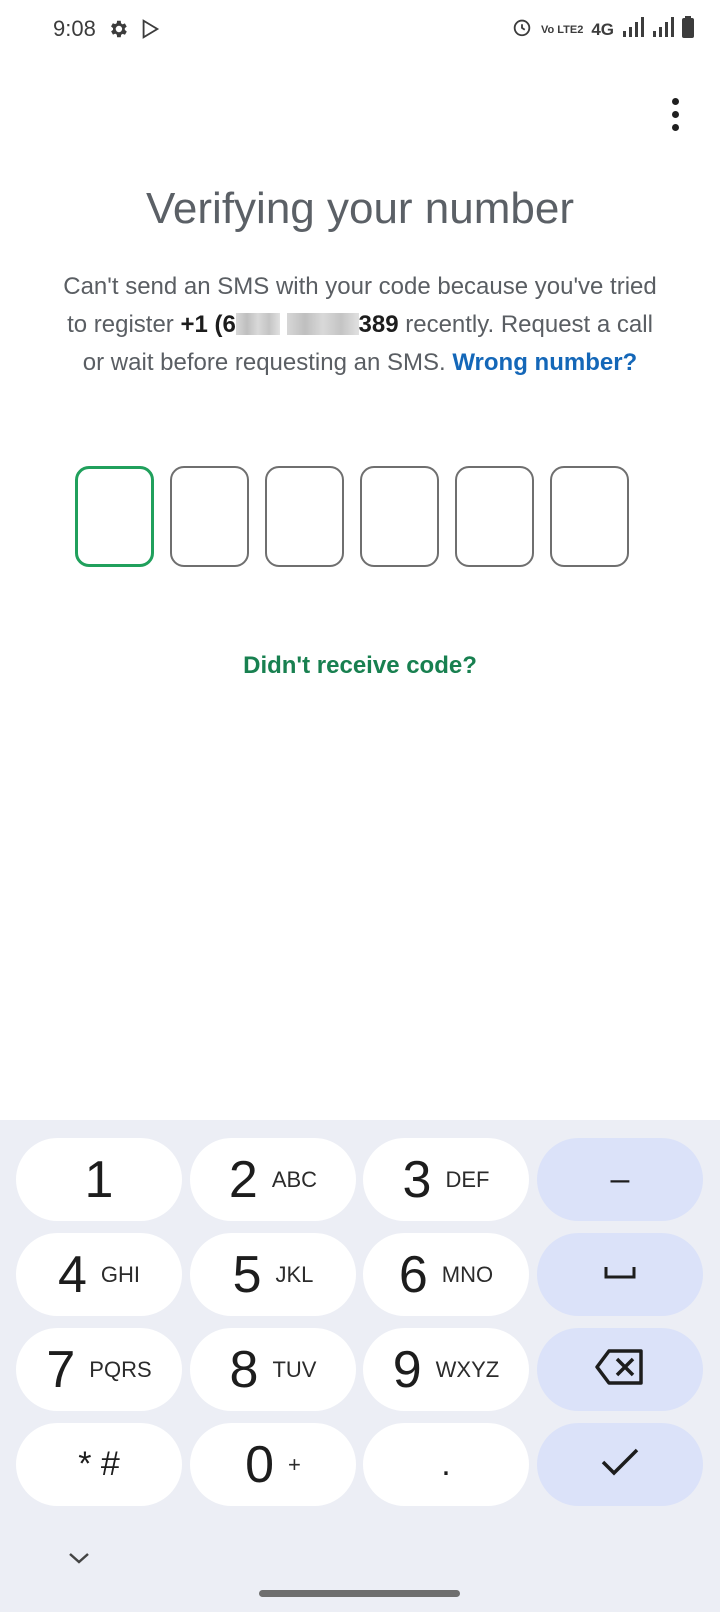 This screenshot has height=1612, width=720. I want to click on status-bar: 9:08 Vo LTE2 4G, so click(360, 30).